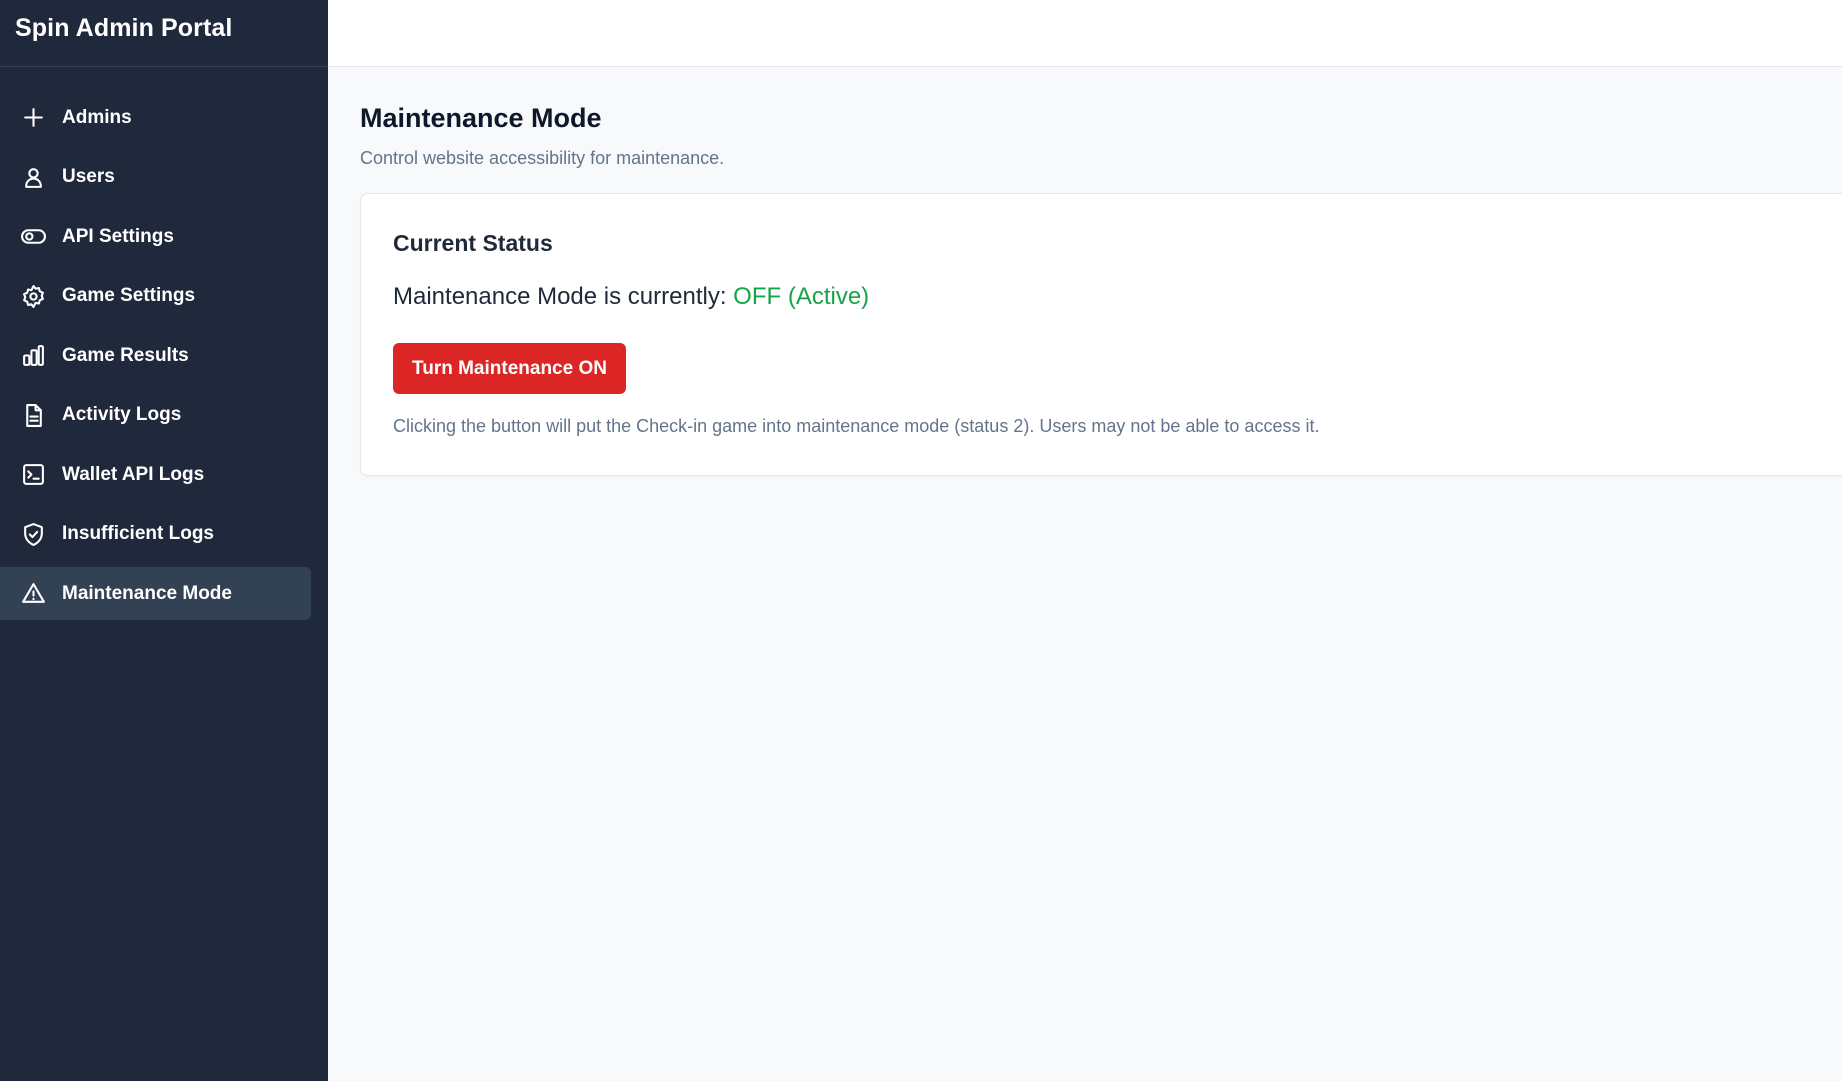 This screenshot has height=1081, width=1842. What do you see at coordinates (118, 236) in the screenshot?
I see `sidebar-item-label: API Settings` at bounding box center [118, 236].